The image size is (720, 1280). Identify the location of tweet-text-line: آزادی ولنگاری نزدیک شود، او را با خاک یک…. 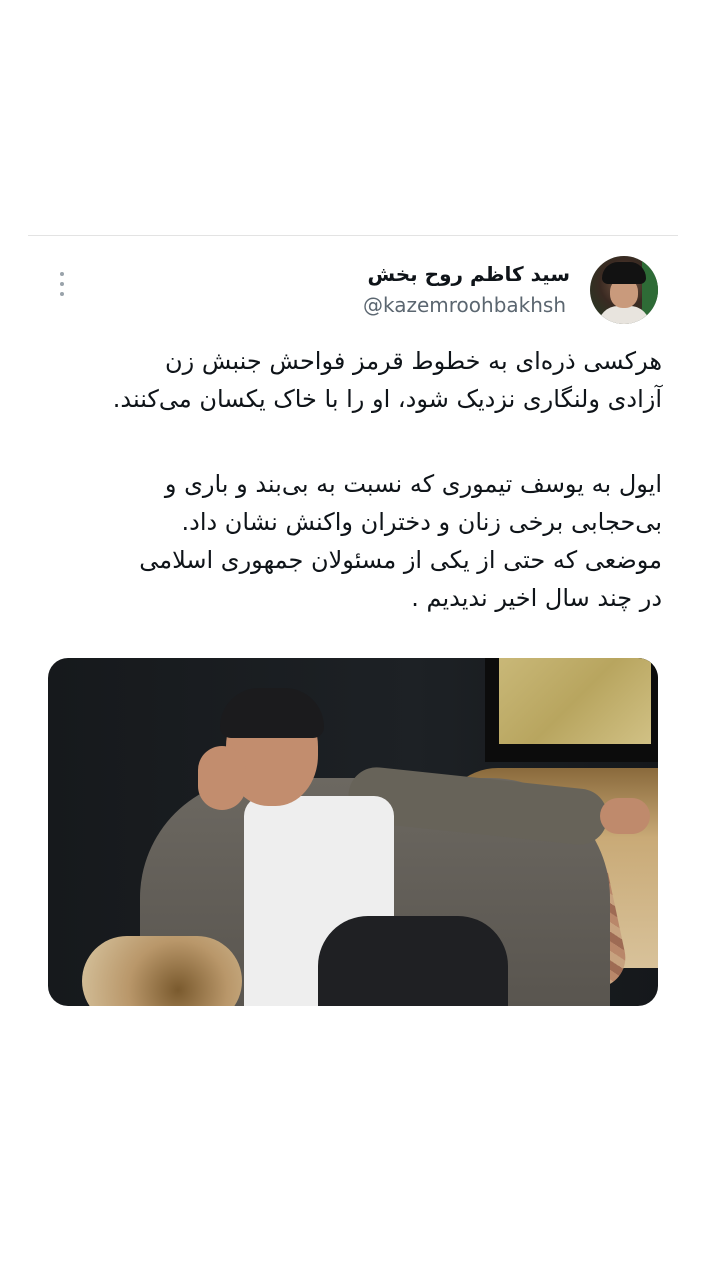
(387, 399).